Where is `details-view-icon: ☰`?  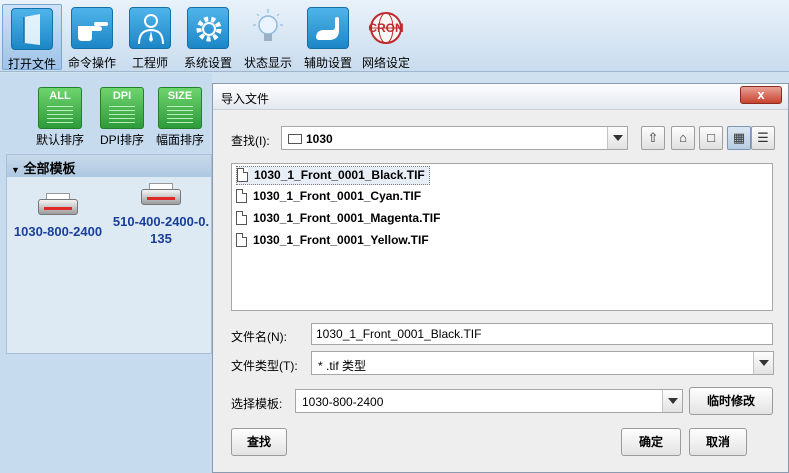
details-view-icon: ☰ is located at coordinates (763, 137).